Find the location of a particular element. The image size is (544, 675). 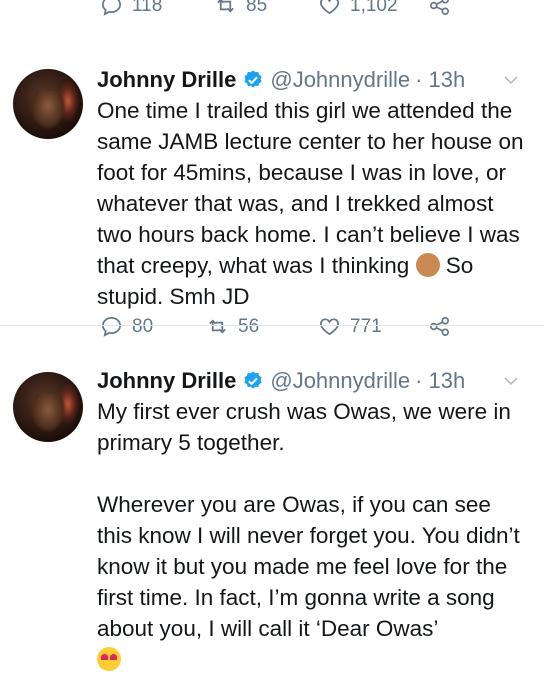

like-count: 771 is located at coordinates (366, 326).